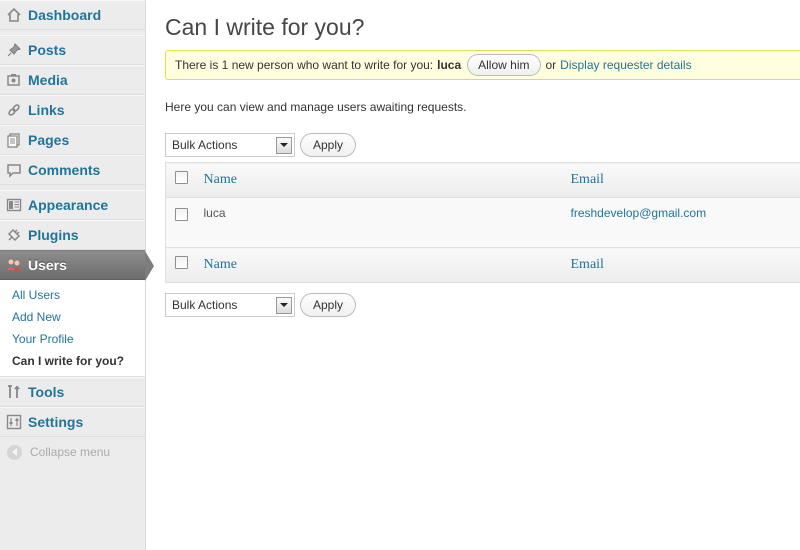 The height and width of the screenshot is (550, 800). I want to click on menu-comments: Comments, so click(72, 170).